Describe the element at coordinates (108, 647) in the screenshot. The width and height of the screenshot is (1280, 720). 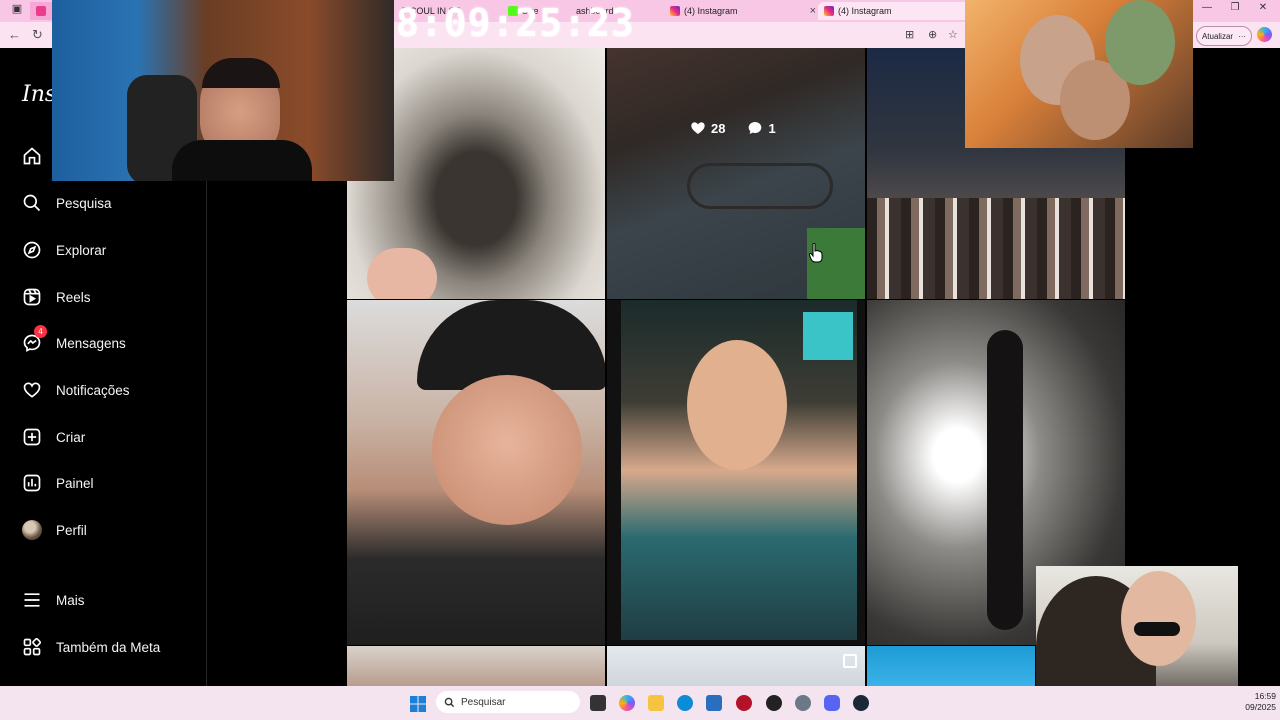
I see `sidebar-item-label: Também da Meta` at that location.